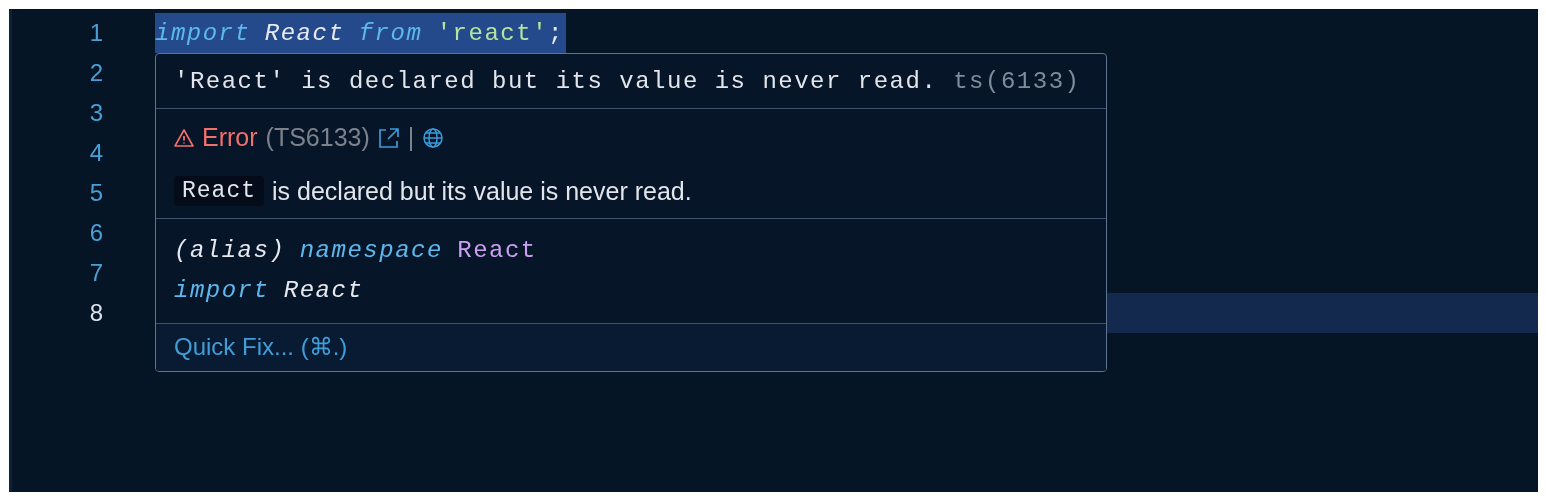  I want to click on error-label: Error, so click(230, 137).